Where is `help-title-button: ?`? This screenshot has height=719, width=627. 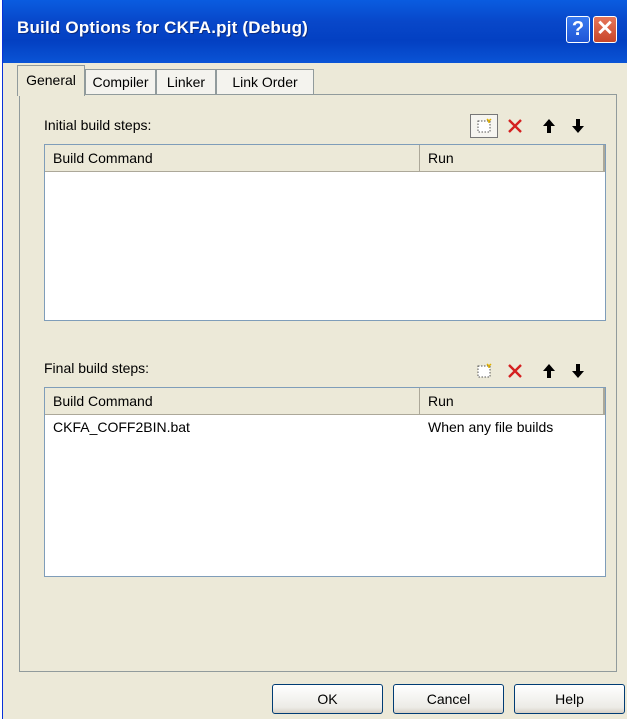
help-title-button: ? is located at coordinates (578, 29).